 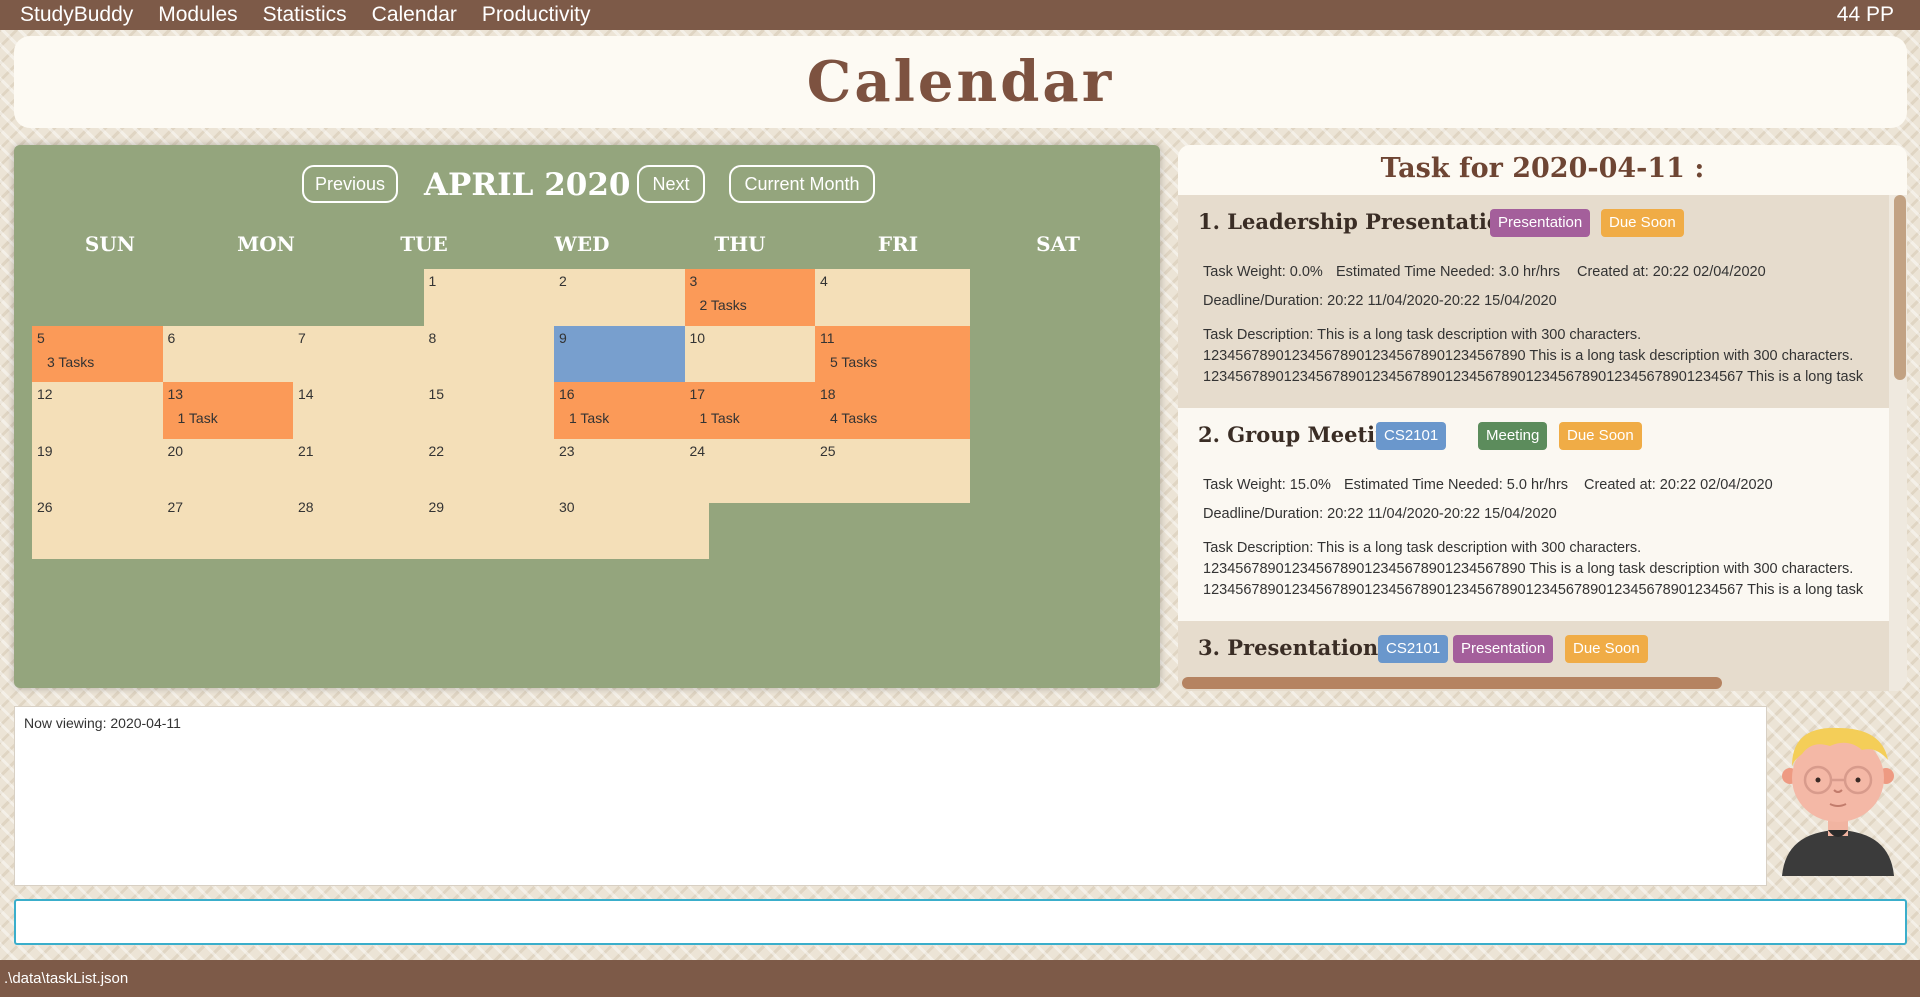 What do you see at coordinates (1865, 14) in the screenshot?
I see `productivity-points: 44 PP` at bounding box center [1865, 14].